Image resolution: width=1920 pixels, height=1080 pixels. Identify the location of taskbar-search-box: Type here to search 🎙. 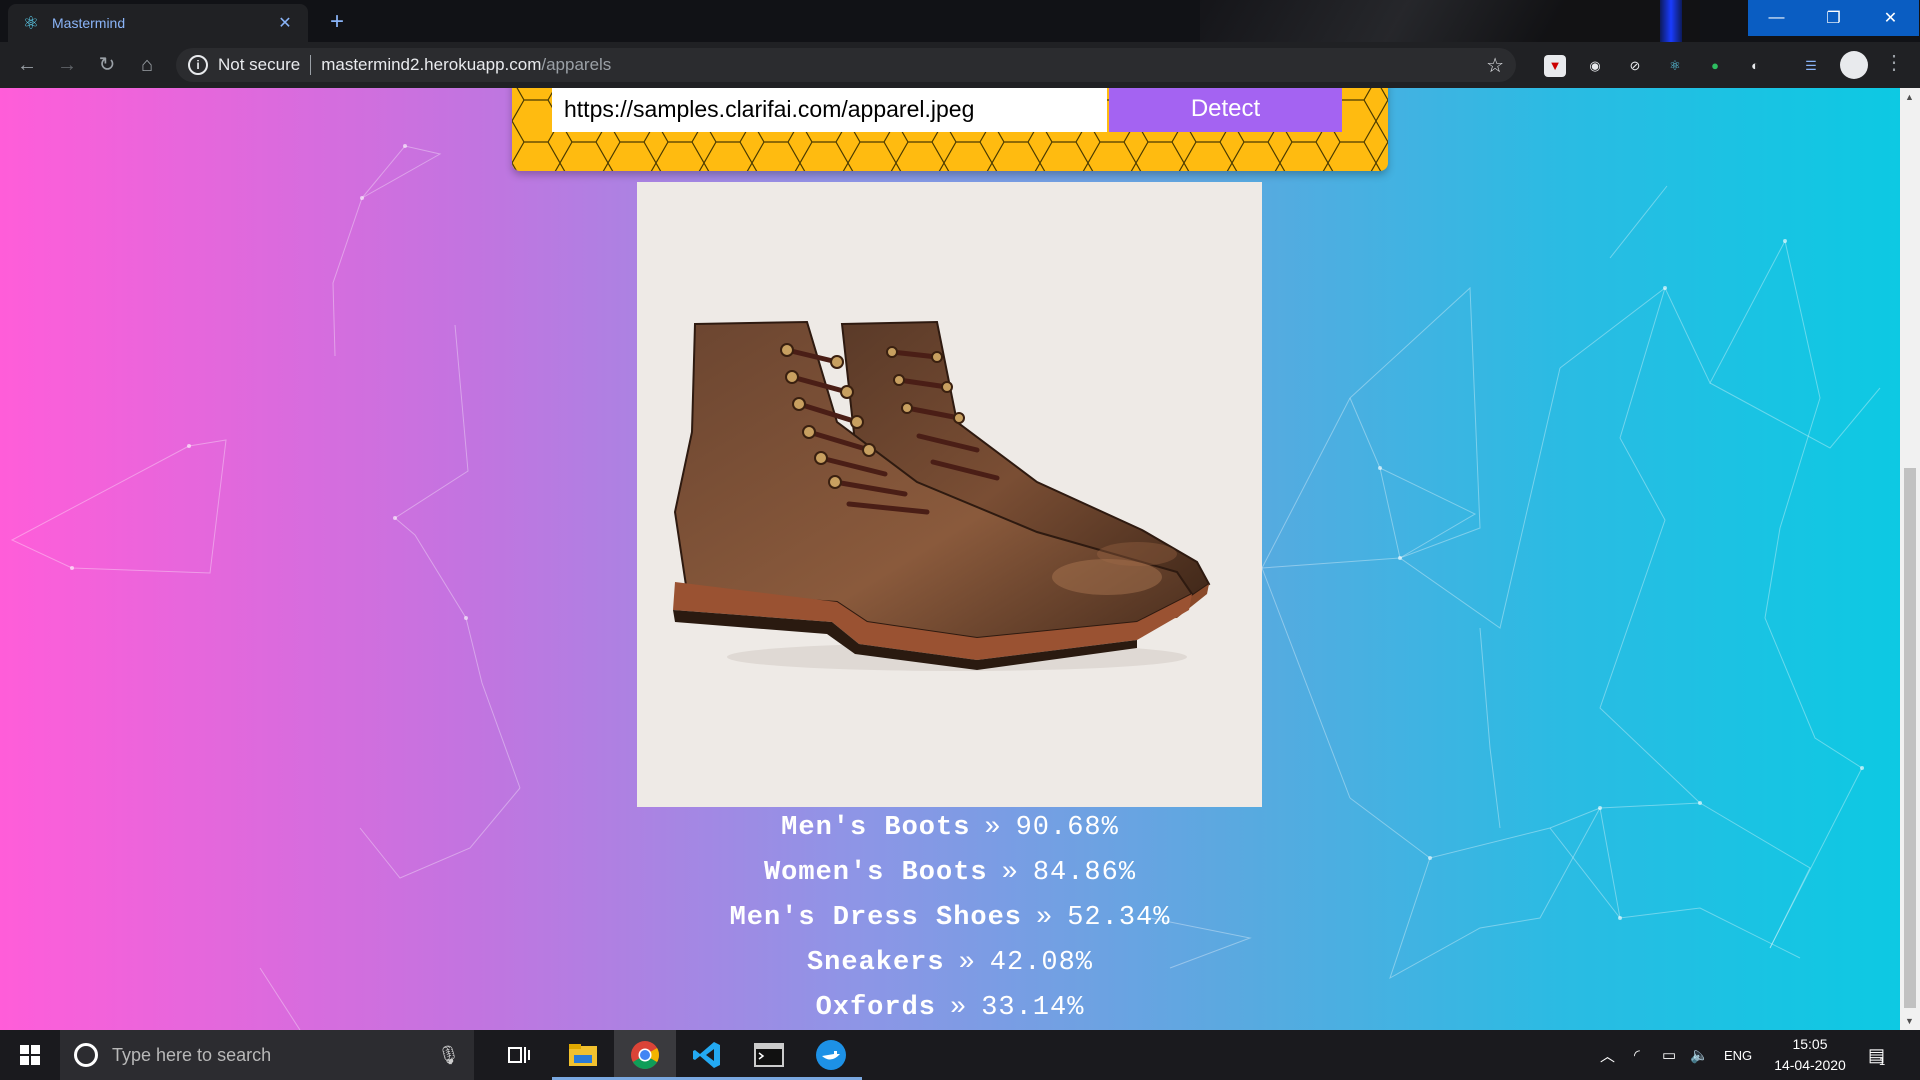
(267, 1055).